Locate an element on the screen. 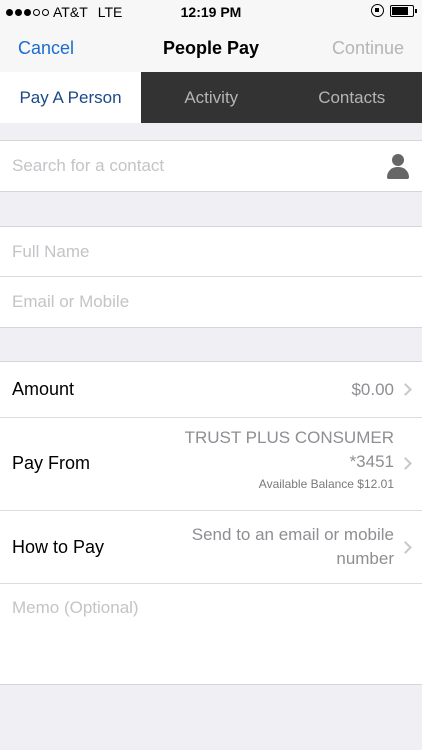 The image size is (422, 750). recipient-group: Full Name Email or Mobile is located at coordinates (211, 277).